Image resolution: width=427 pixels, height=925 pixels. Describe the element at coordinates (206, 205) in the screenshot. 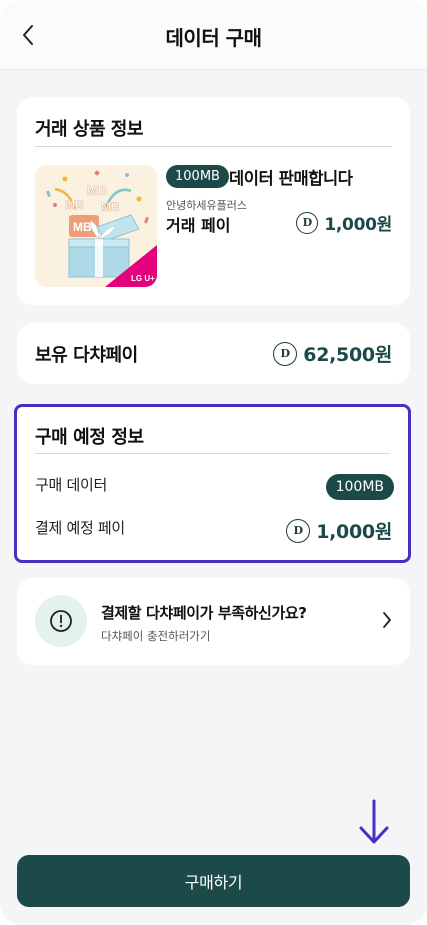

I see `seller-name: 안녕하세유플러스` at that location.